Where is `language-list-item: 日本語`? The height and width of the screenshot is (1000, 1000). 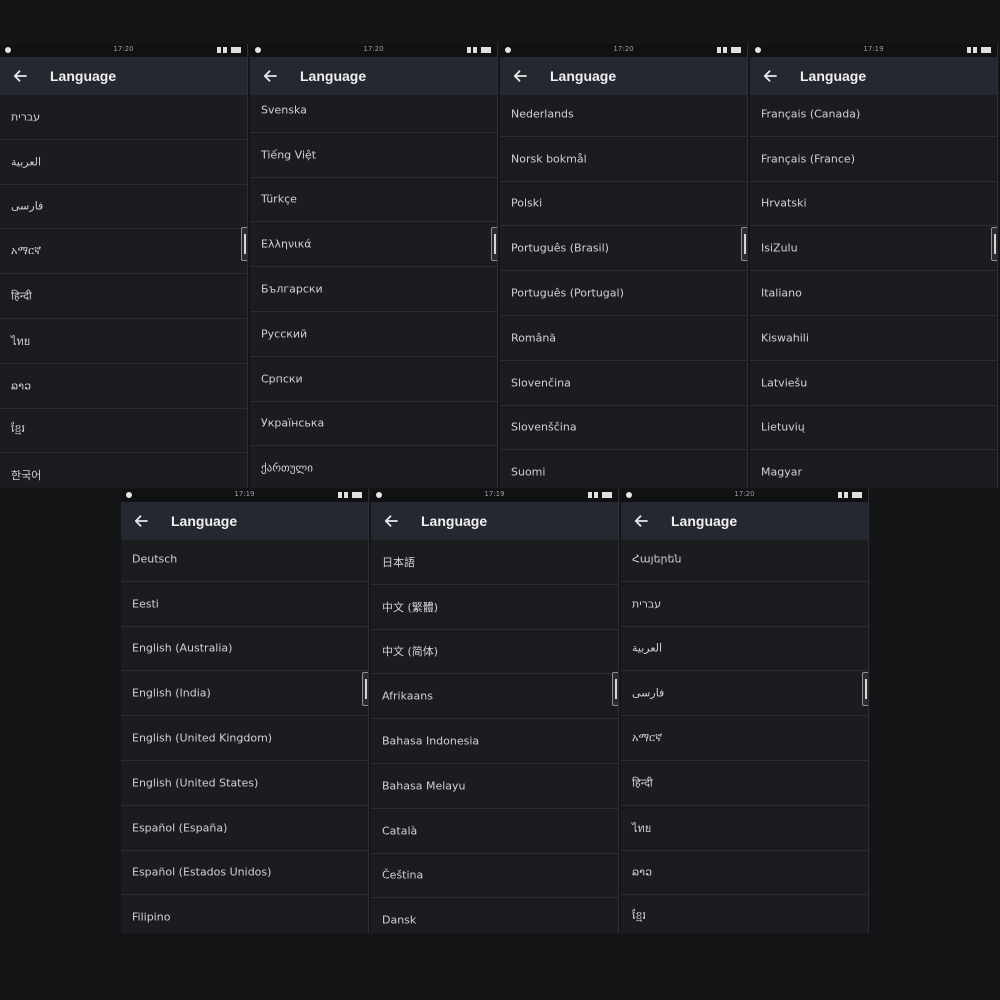
language-list-item: 日本語 is located at coordinates (494, 562).